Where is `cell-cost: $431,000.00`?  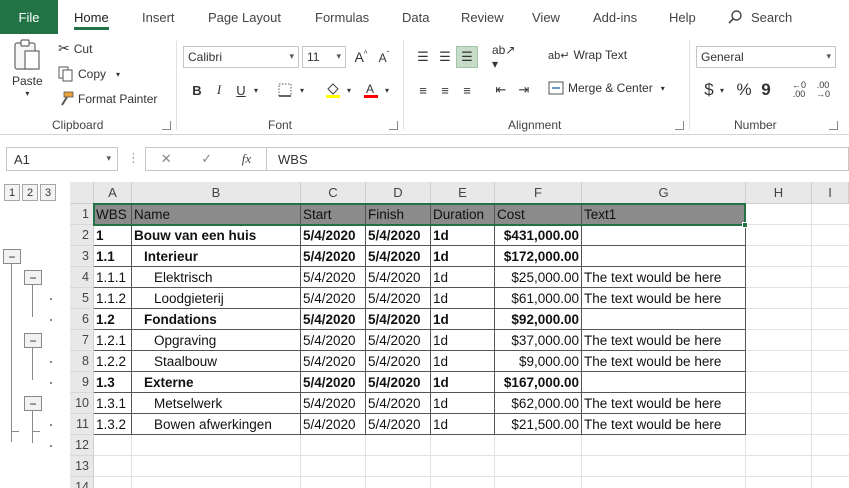
cell-cost: $431,000.00 is located at coordinates (538, 235).